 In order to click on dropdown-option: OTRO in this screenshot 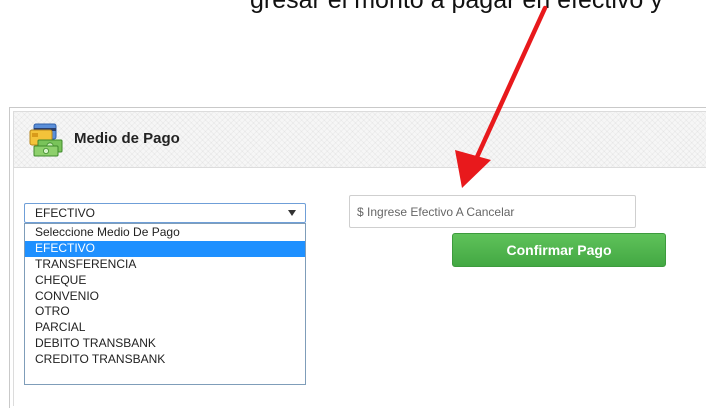, I will do `click(165, 312)`.